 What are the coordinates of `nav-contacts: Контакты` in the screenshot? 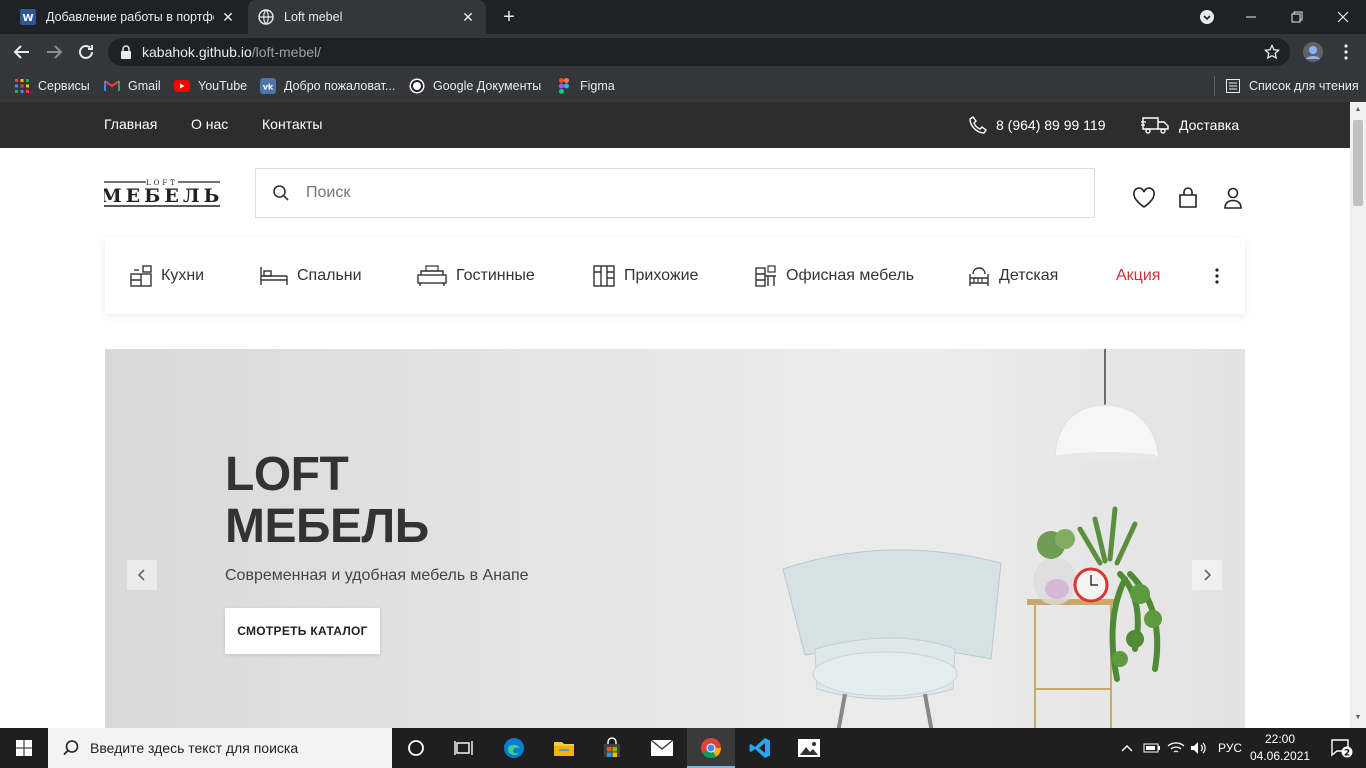 It's located at (292, 124).